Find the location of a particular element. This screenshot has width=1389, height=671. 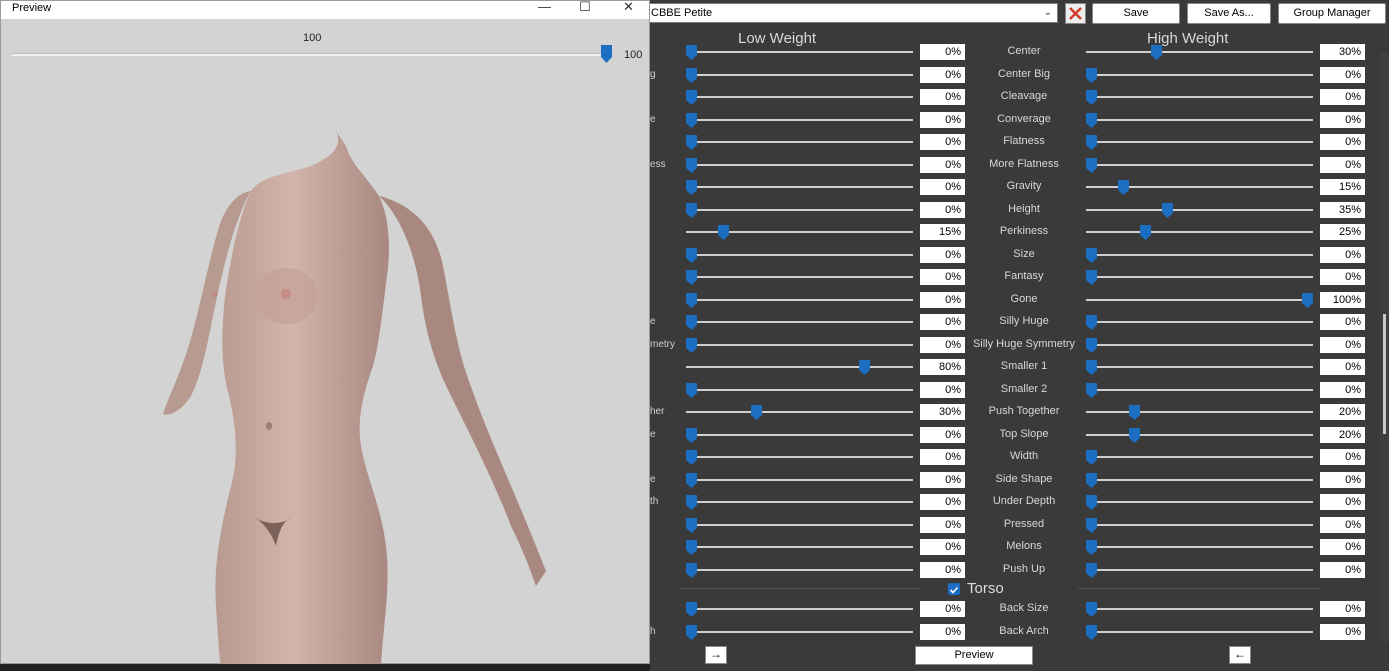

high-weight-value: 35% is located at coordinates (1342, 209).